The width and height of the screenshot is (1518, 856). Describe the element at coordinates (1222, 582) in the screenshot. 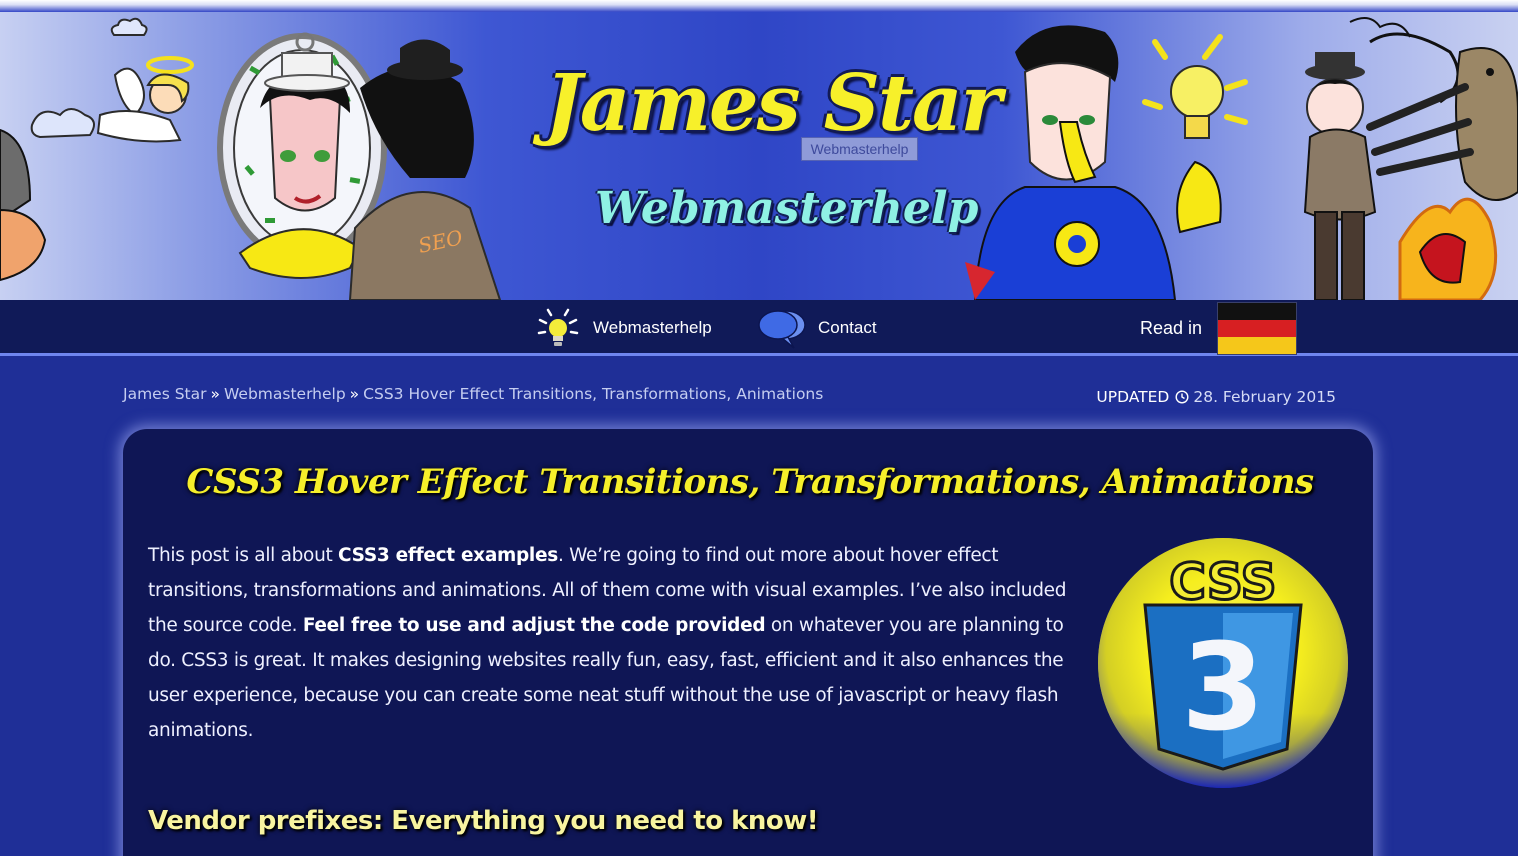

I see `css-logo-text: CSS` at that location.